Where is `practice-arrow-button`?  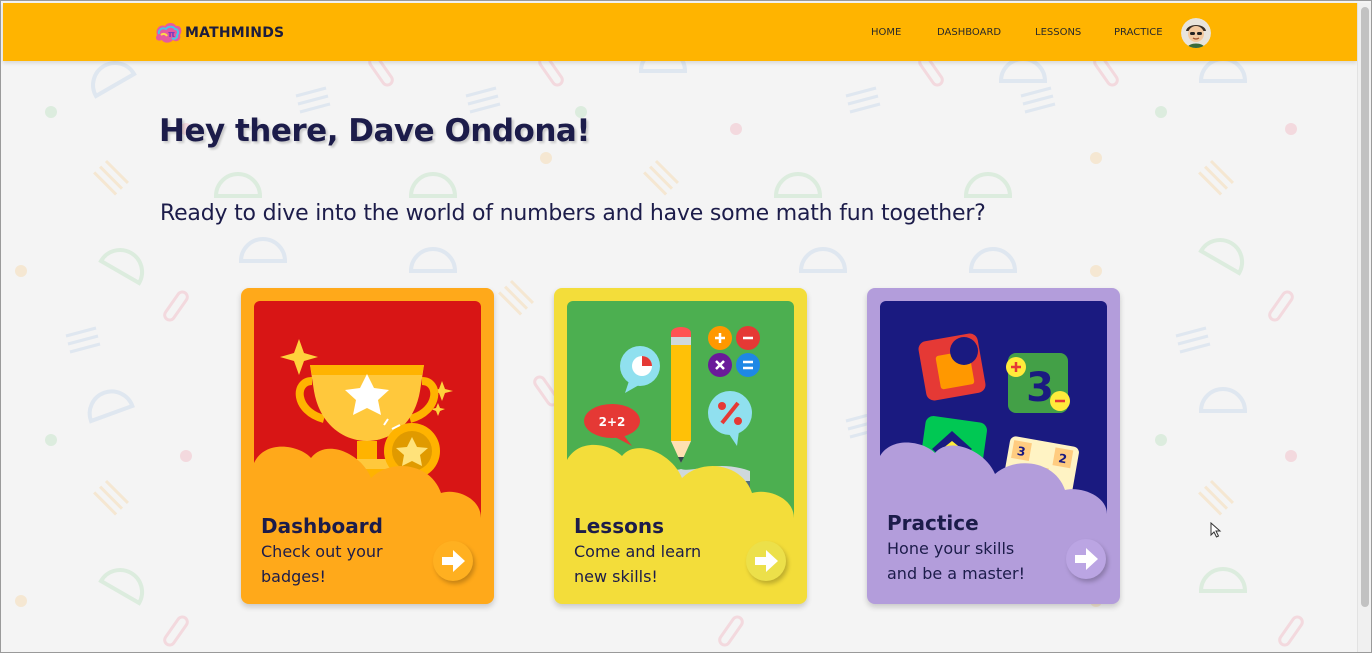
practice-arrow-button is located at coordinates (1086, 559).